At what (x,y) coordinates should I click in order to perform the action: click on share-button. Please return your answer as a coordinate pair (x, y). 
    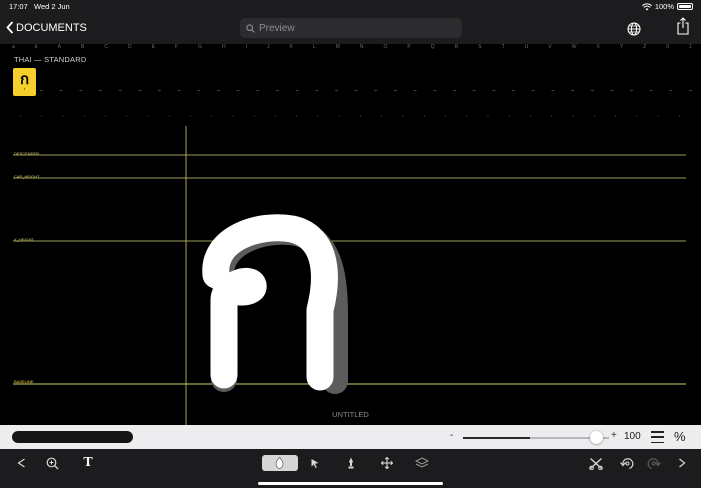
    Looking at the image, I should click on (683, 26).